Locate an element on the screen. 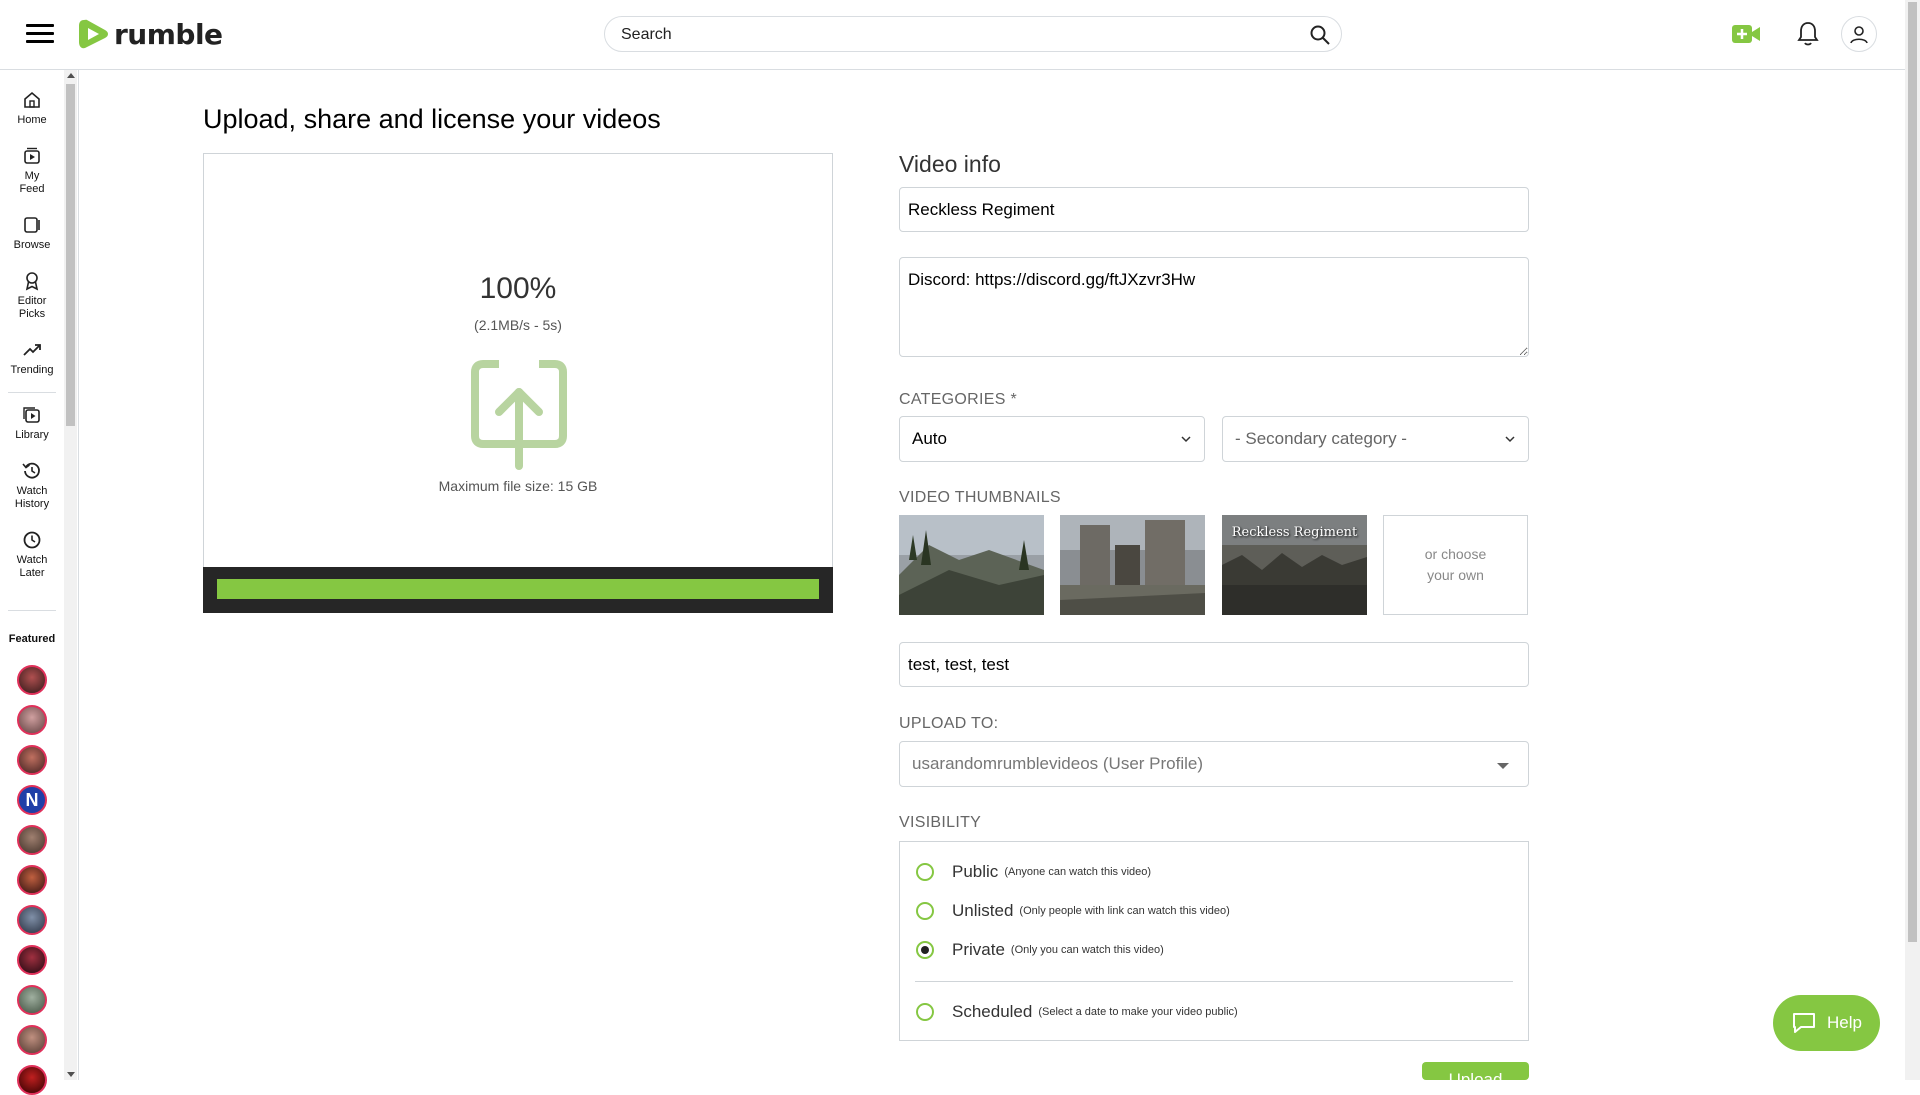 Image resolution: width=1920 pixels, height=1095 pixels. go-live-icon is located at coordinates (1746, 34).